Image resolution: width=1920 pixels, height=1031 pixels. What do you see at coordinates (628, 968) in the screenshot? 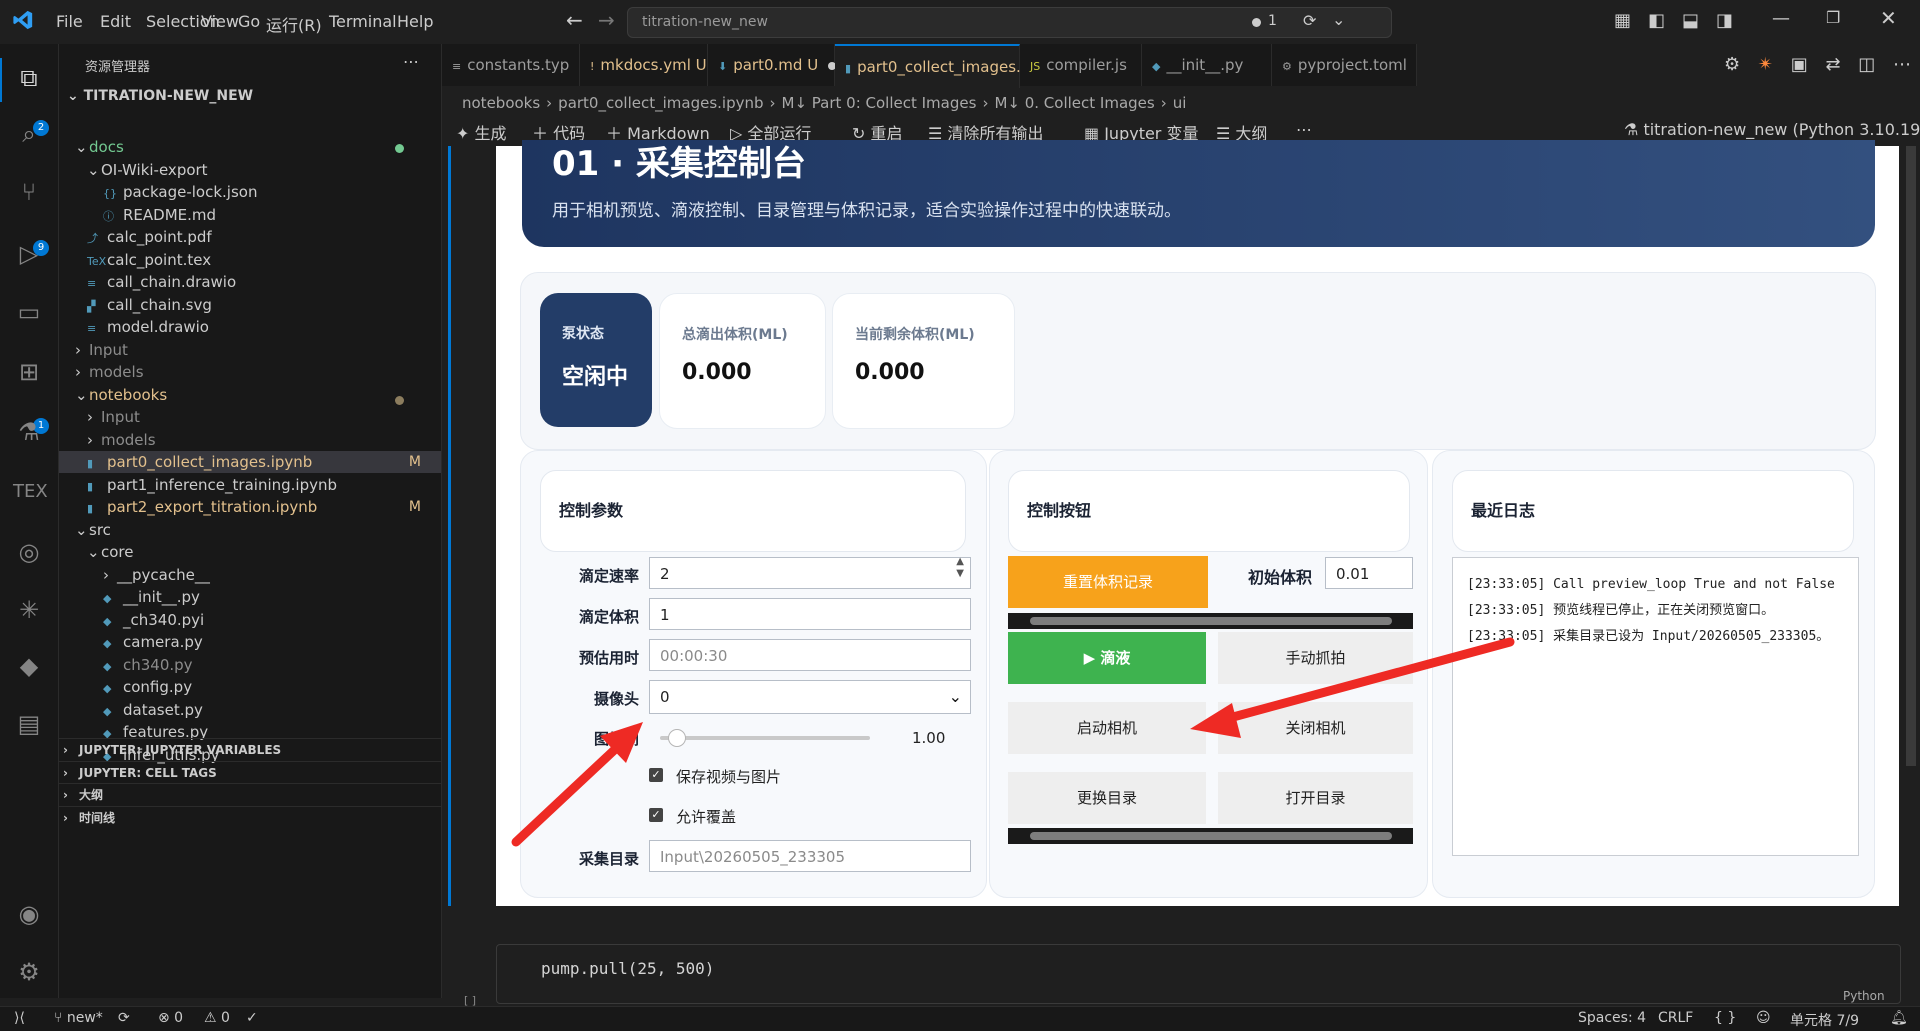
I see `code-line: pump.pull(25, 500)` at bounding box center [628, 968].